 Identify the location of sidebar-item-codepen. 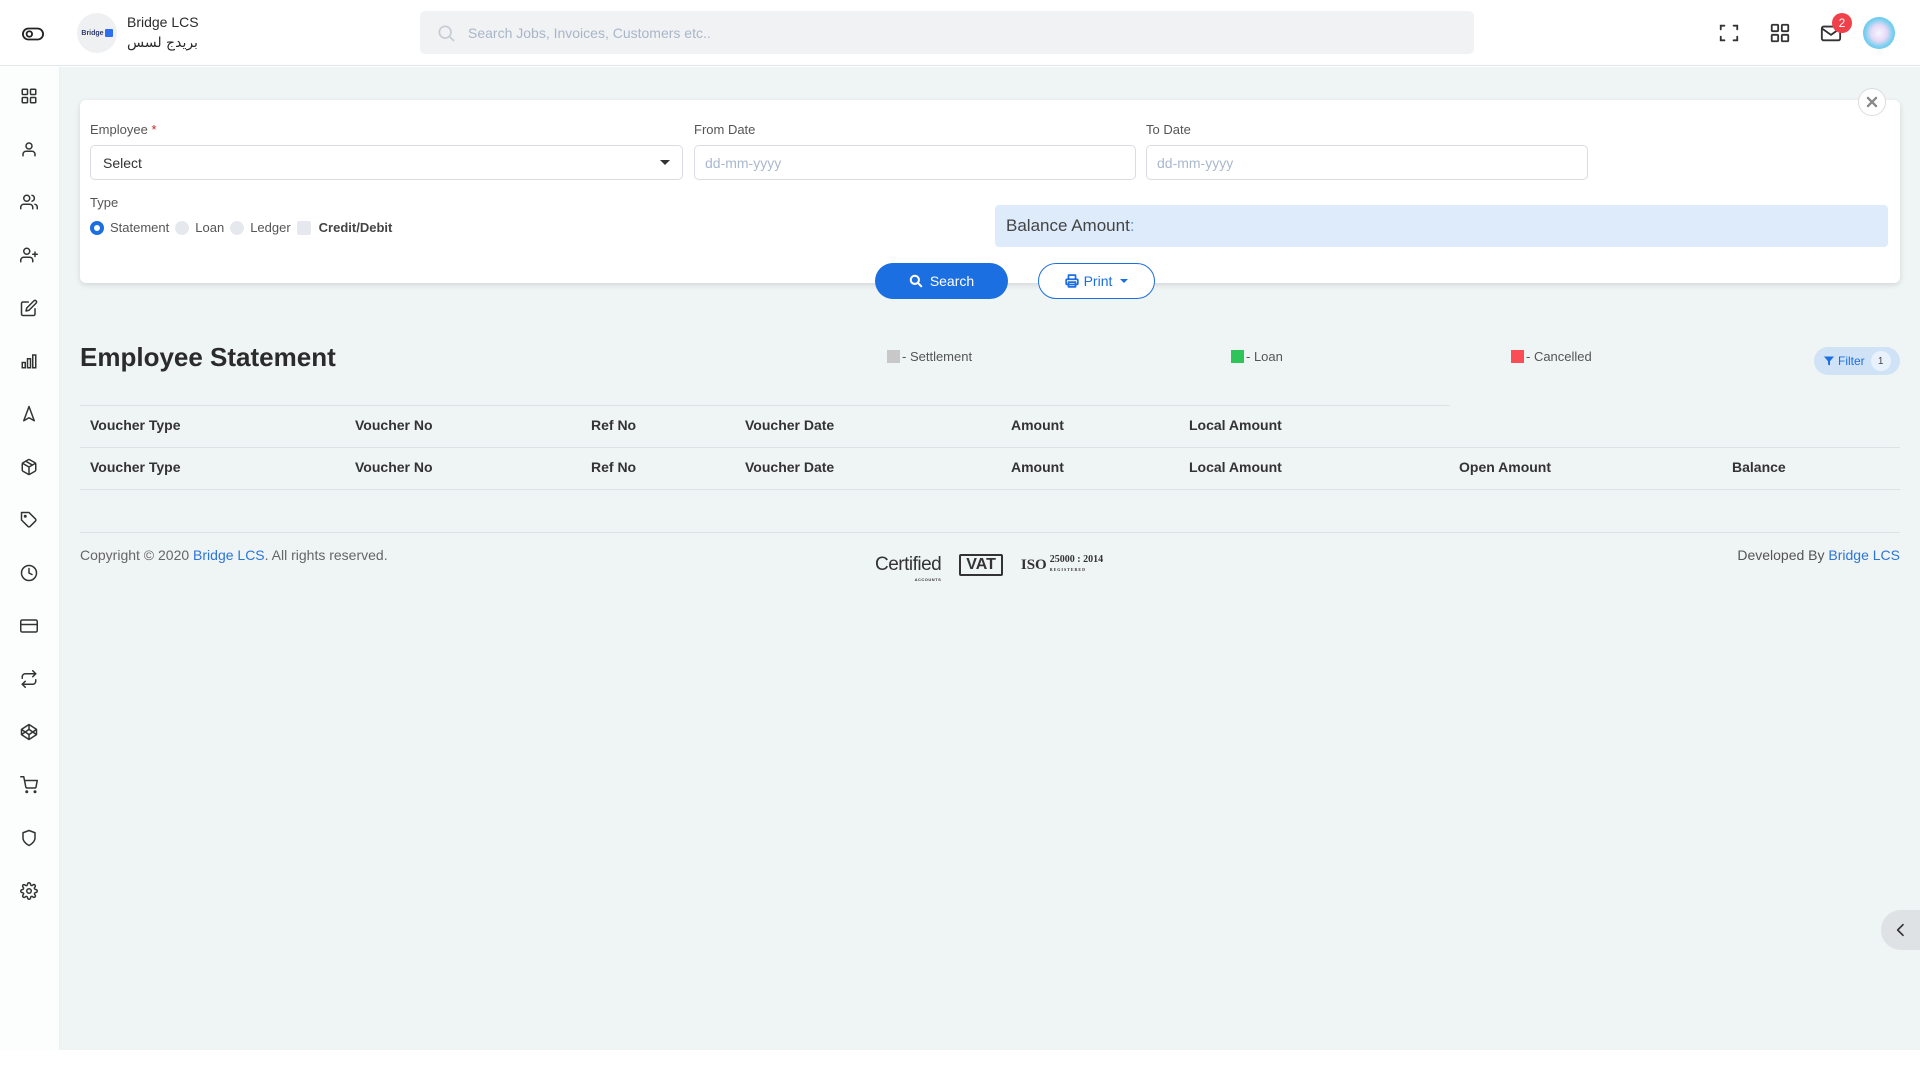
(29, 732).